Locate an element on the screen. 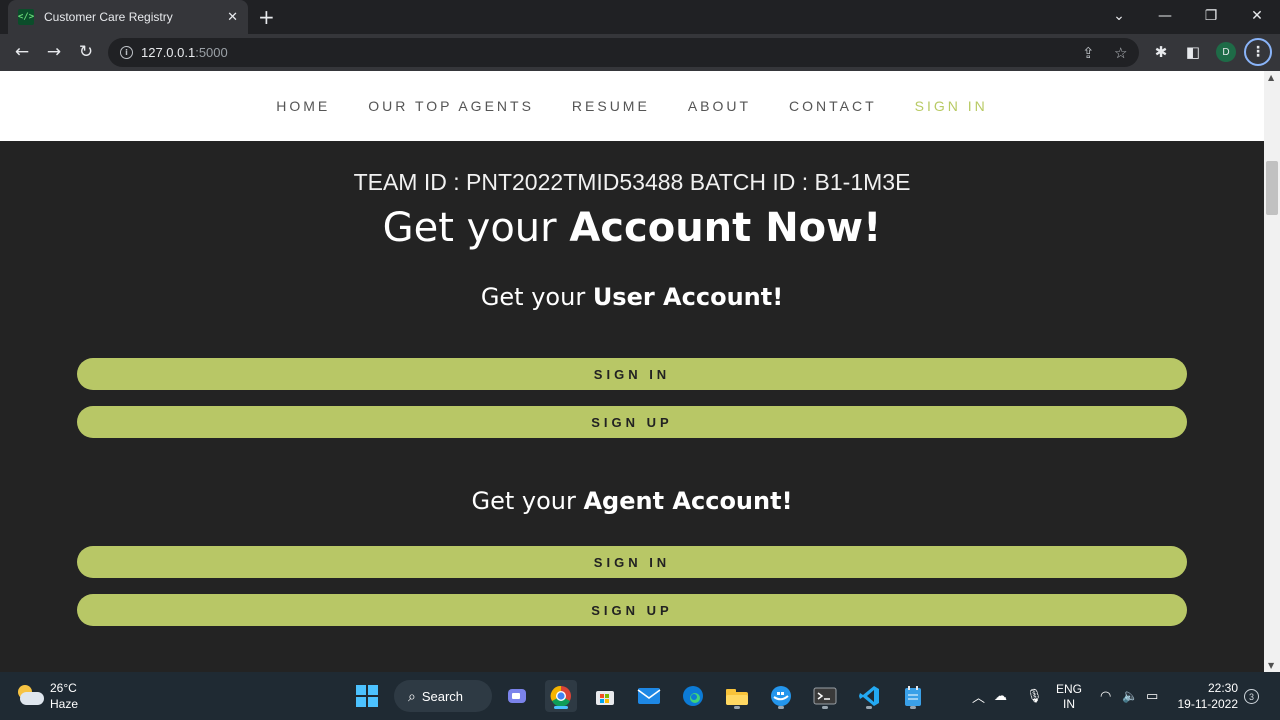 The image size is (1280, 720). user-sign-in-button: SIGN IN is located at coordinates (632, 374).